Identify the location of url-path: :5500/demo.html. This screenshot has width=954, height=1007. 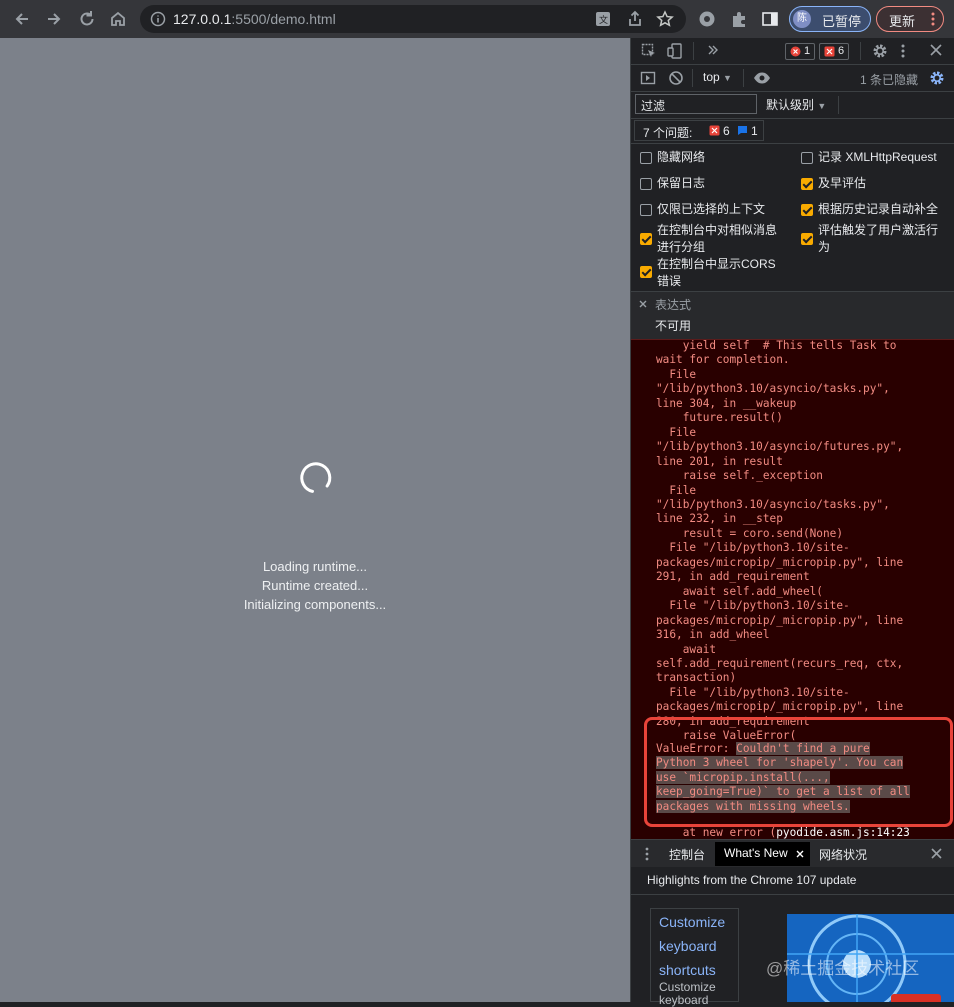
(283, 19).